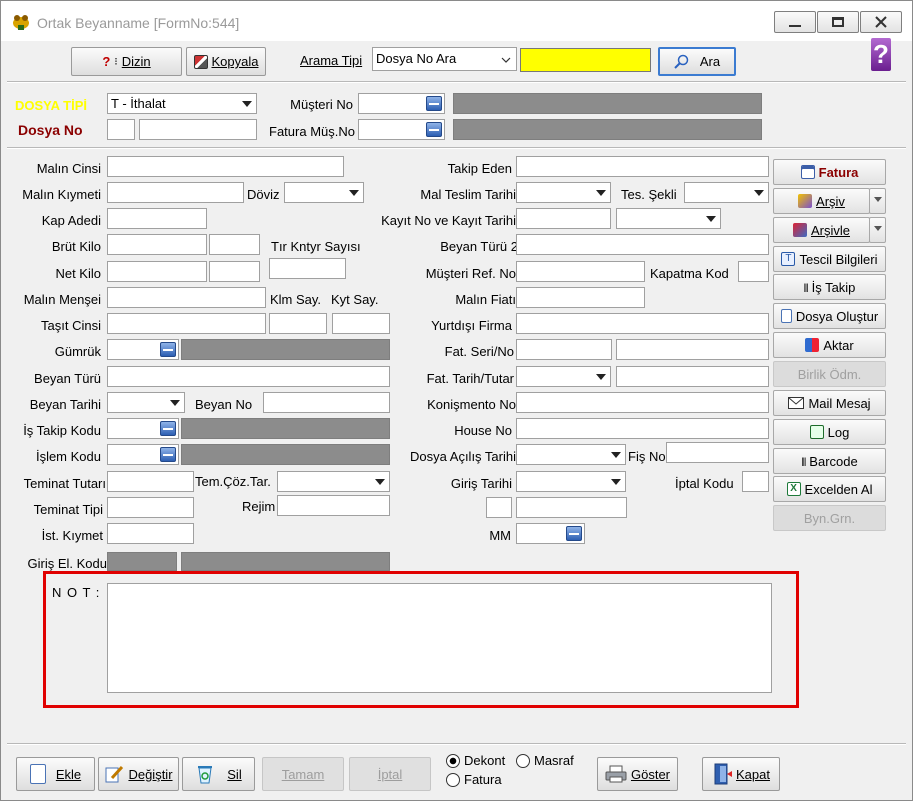  I want to click on giris-tarihi-picker, so click(571, 481).